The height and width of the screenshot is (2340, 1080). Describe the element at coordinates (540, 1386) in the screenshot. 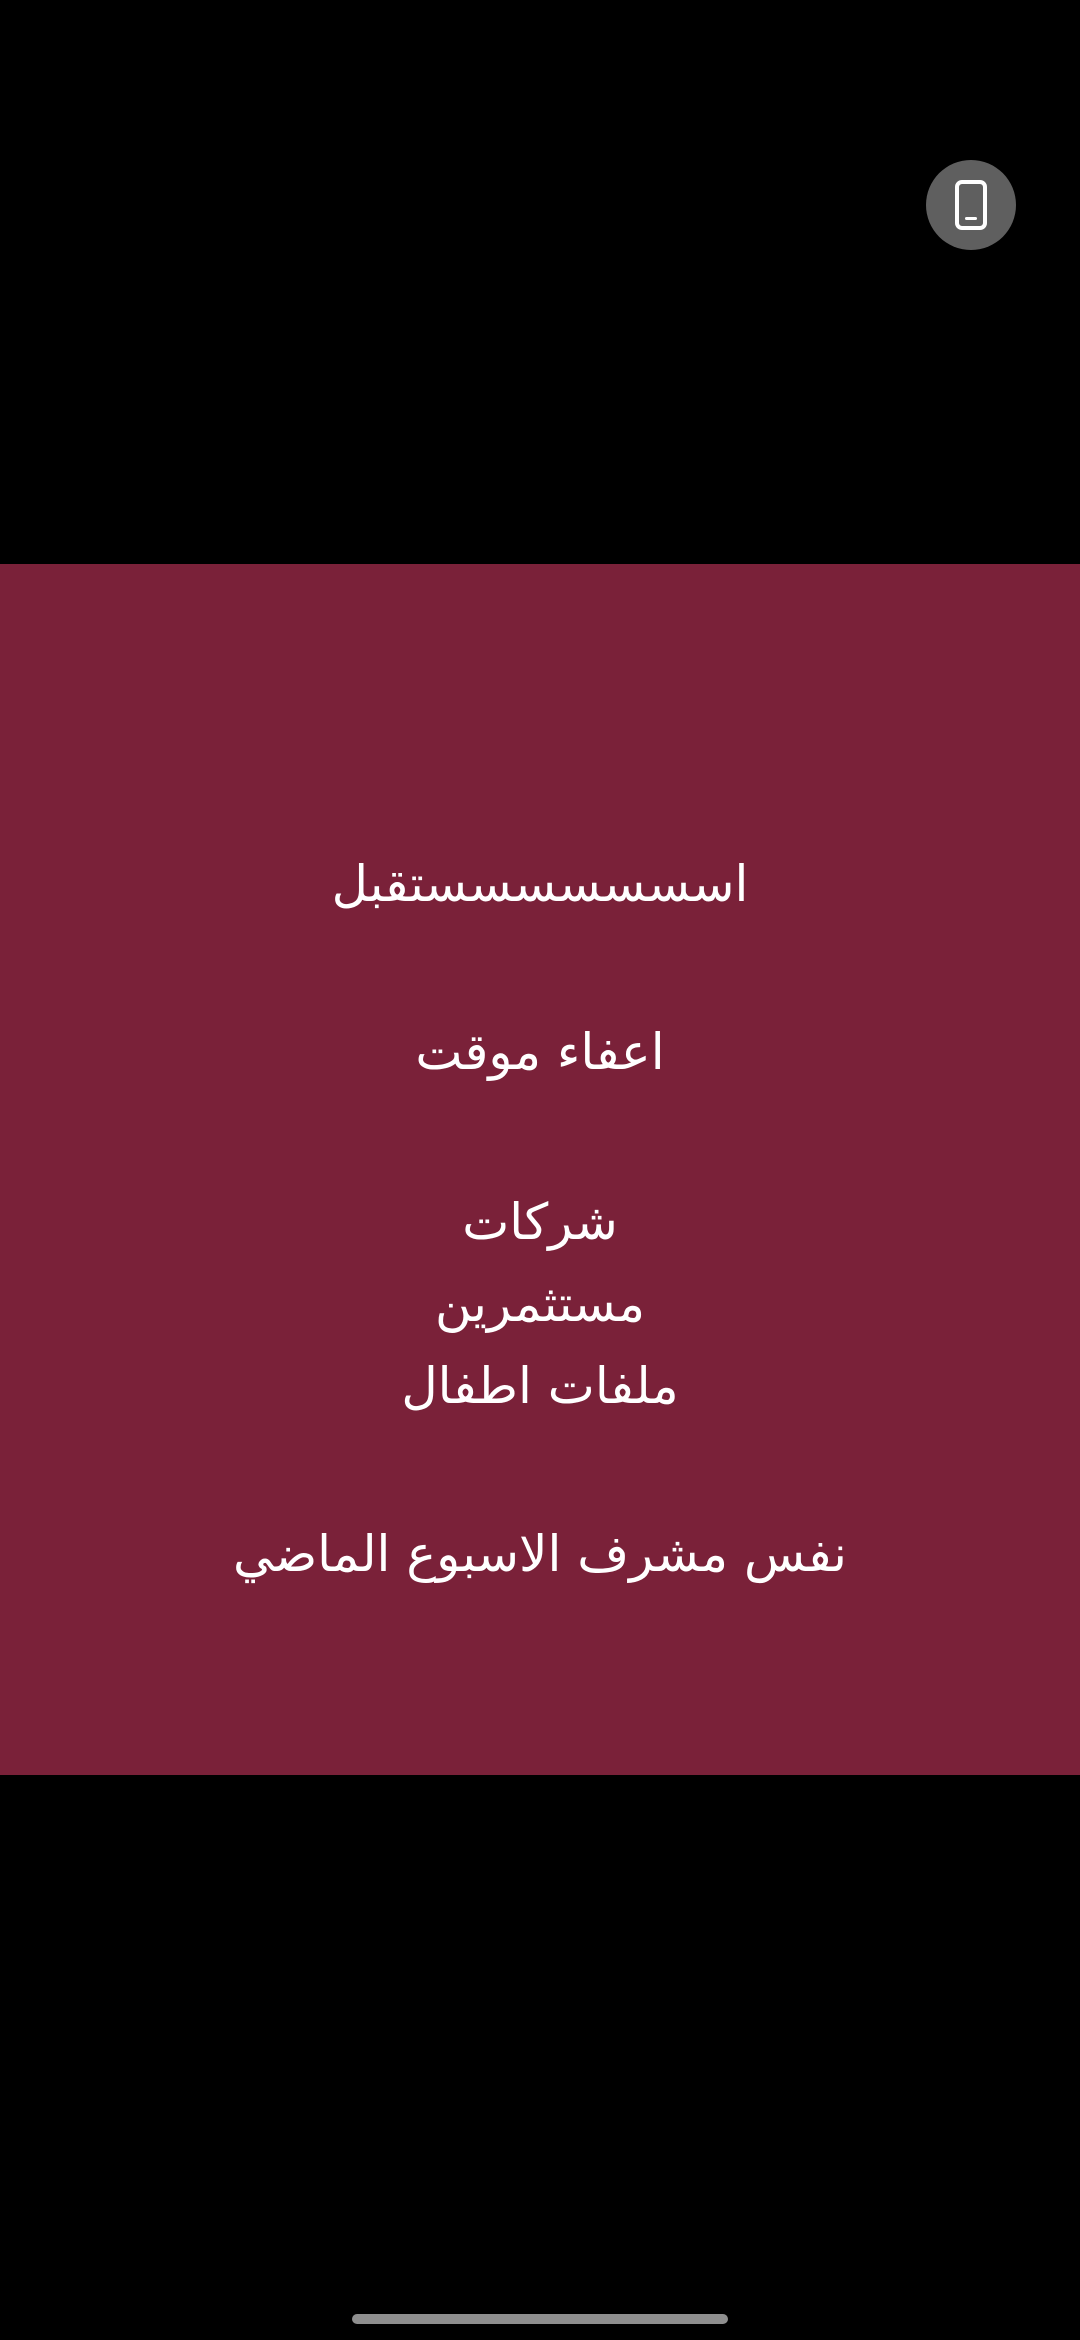

I see `story-line-children-files: ملفات اطفال` at that location.